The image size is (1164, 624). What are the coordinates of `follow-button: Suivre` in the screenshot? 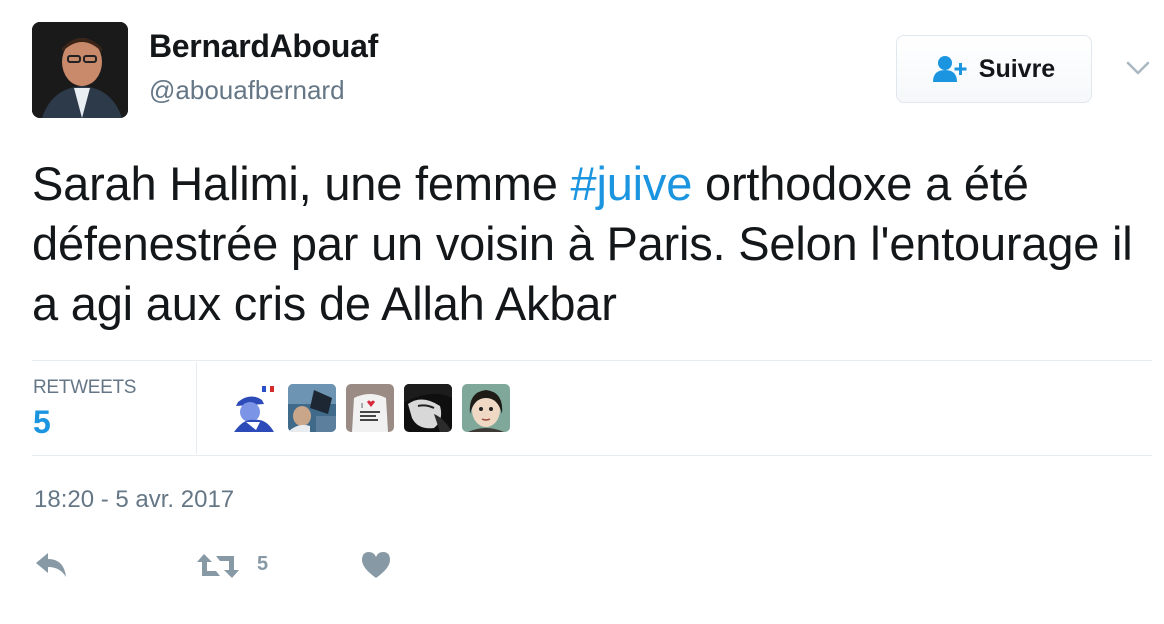 It's located at (994, 69).